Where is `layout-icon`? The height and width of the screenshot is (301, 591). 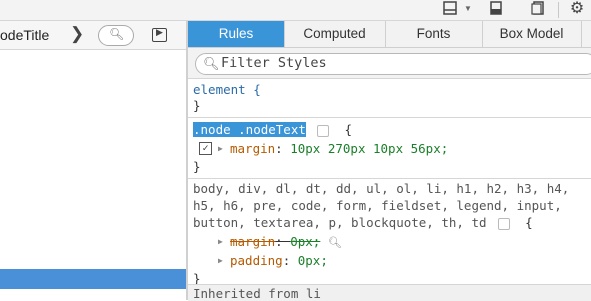 layout-icon is located at coordinates (450, 9).